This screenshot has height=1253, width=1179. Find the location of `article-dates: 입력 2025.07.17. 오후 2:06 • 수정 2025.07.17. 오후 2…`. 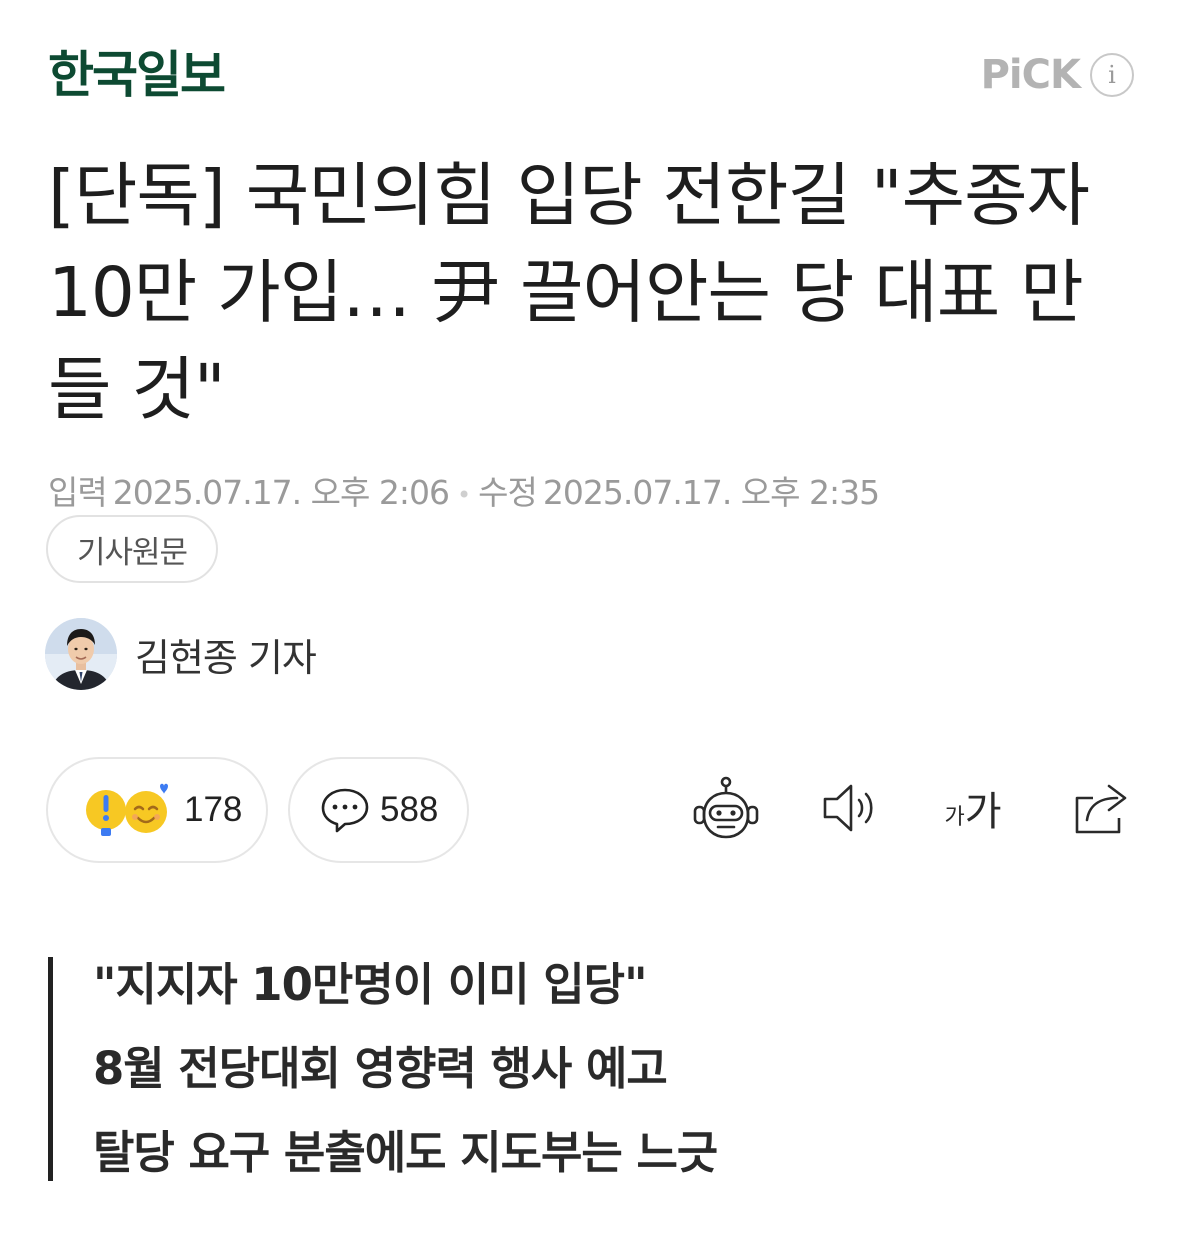

article-dates: 입력 2025.07.17. 오후 2:06 • 수정 2025.07.17. 오후 2… is located at coordinates (464, 490).